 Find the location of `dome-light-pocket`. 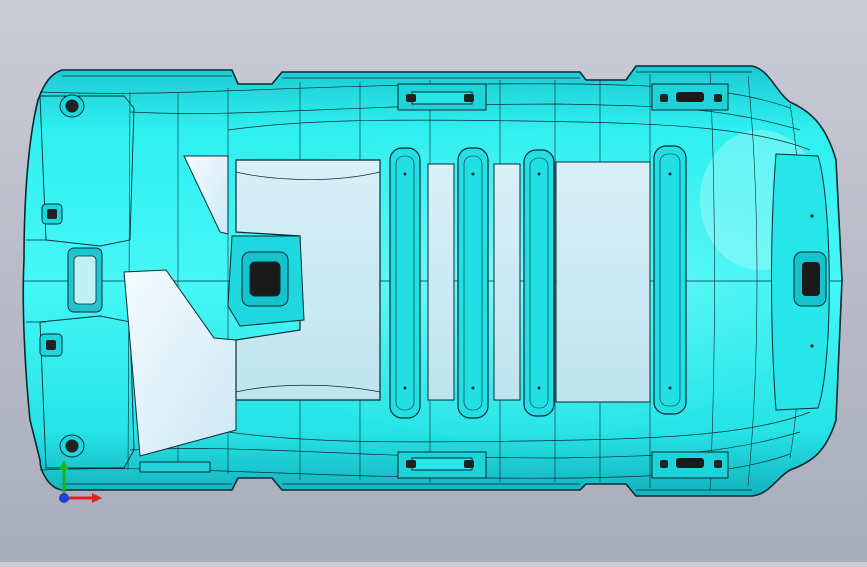

dome-light-pocket is located at coordinates (265, 279).